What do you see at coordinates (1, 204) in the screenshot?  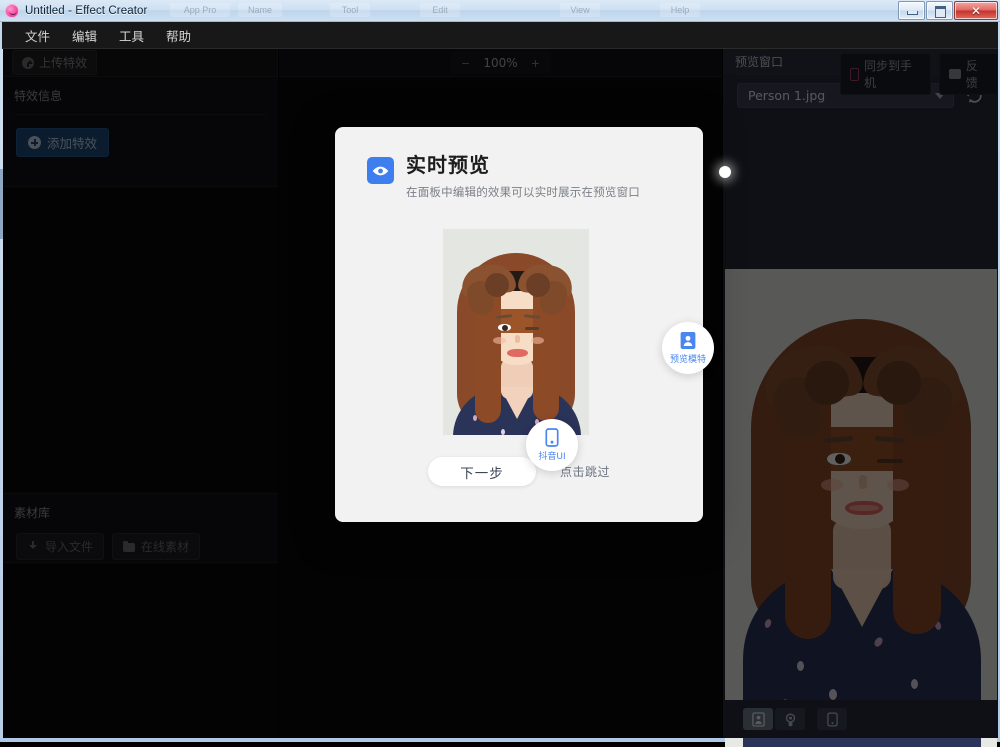 I see `scrollbar-thumb` at bounding box center [1, 204].